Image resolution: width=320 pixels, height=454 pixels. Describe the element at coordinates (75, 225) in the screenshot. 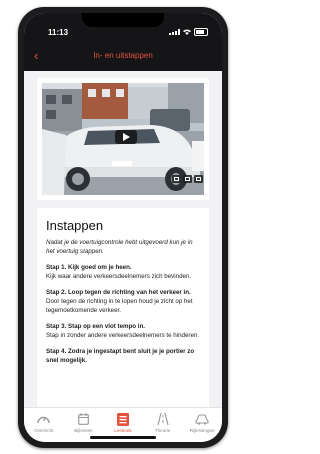

I see `article-heading: Instappen` at that location.